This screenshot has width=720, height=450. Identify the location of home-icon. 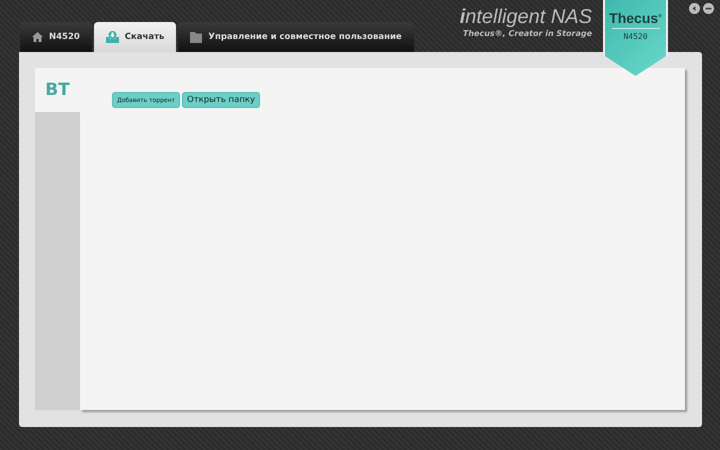
(37, 37).